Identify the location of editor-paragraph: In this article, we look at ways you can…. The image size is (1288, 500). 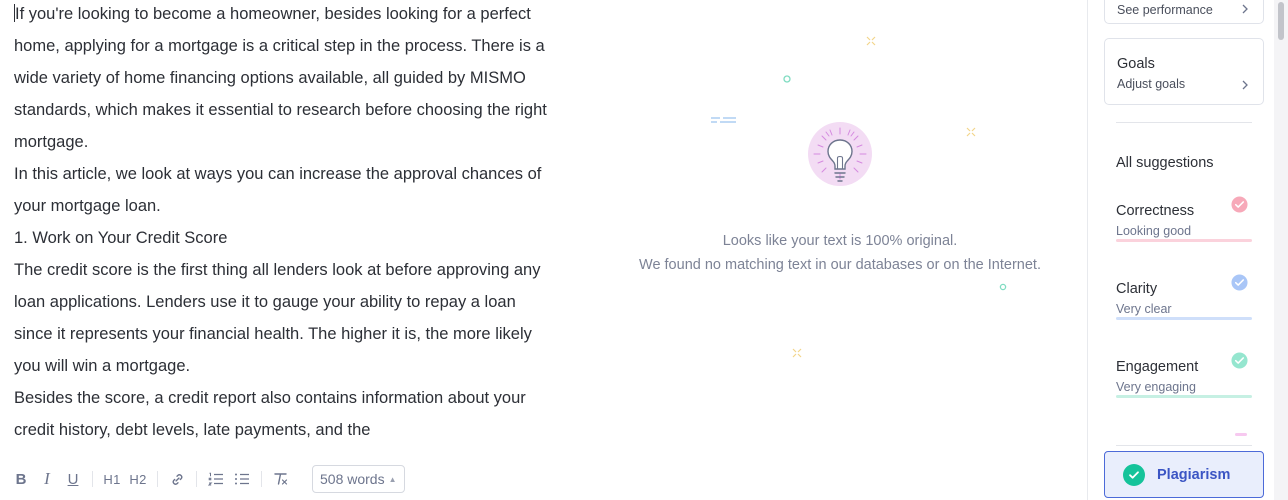
(284, 190).